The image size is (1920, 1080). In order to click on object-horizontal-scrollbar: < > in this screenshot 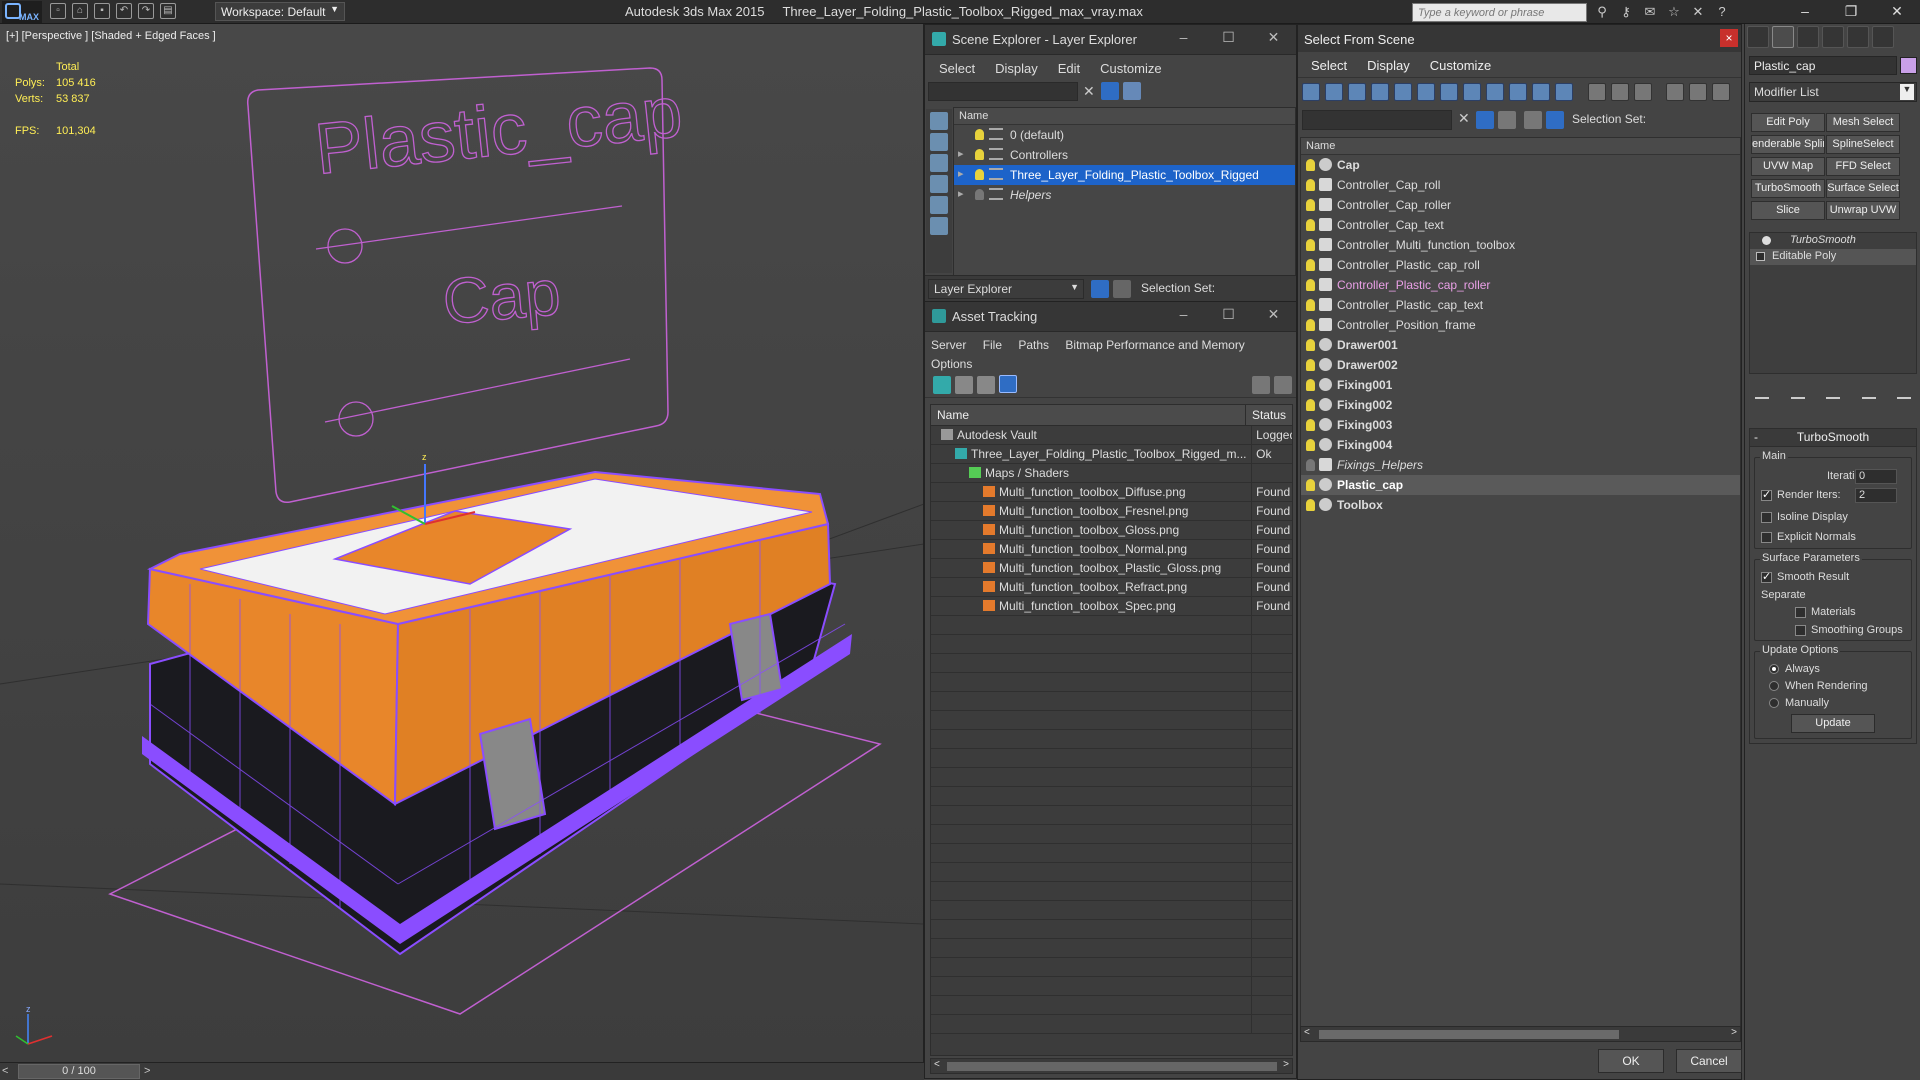, I will do `click(1520, 1034)`.